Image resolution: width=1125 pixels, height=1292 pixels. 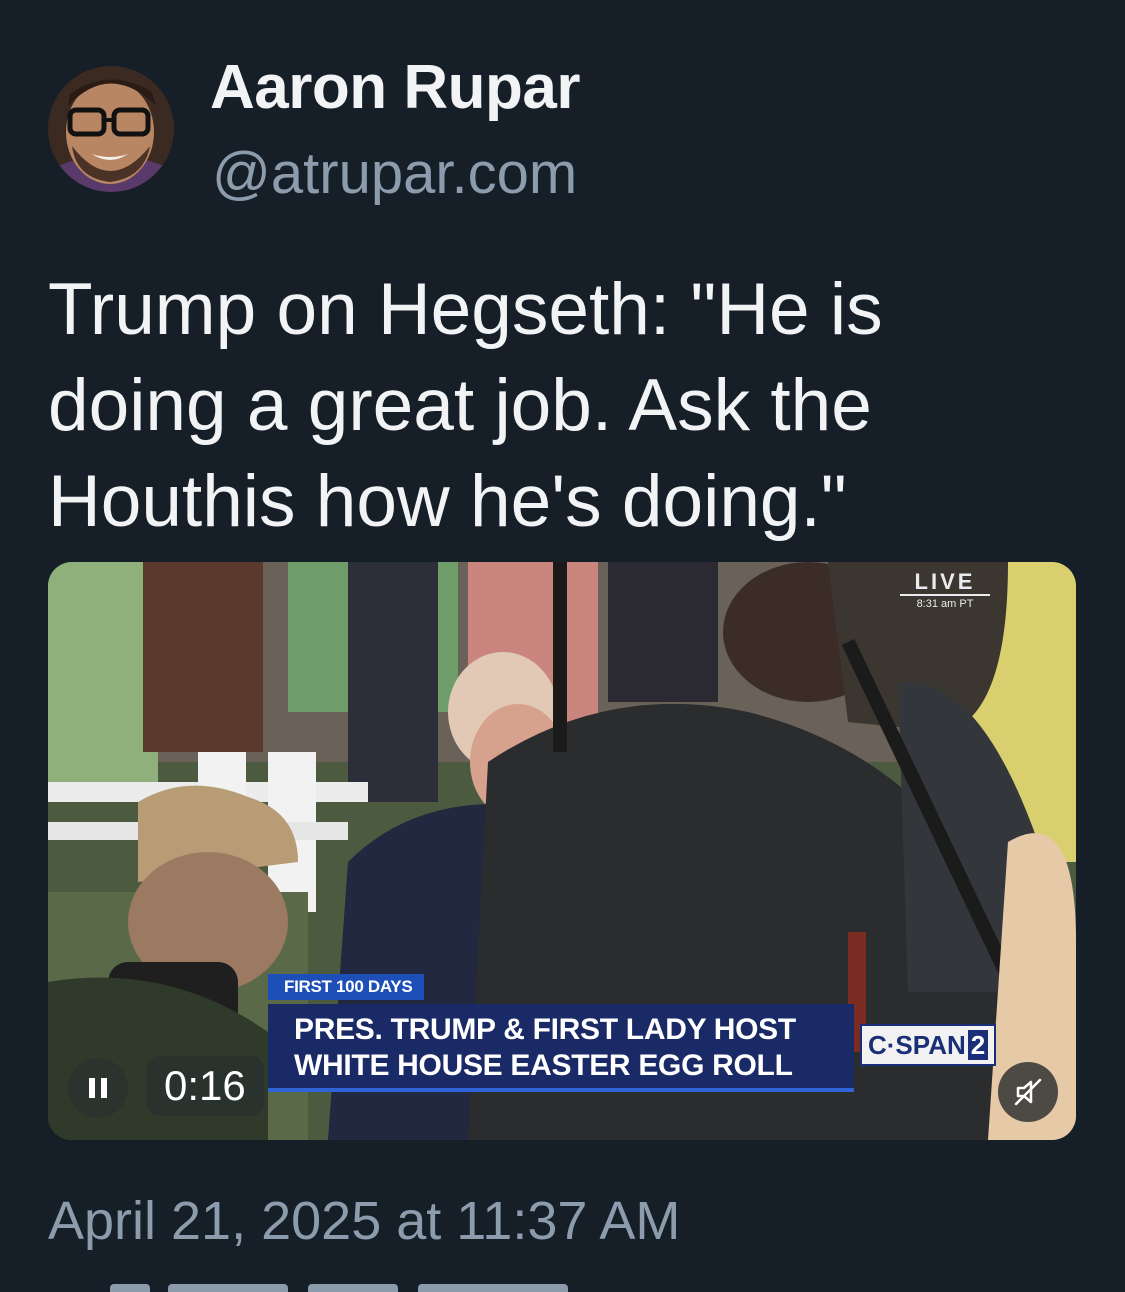 What do you see at coordinates (543, 1065) in the screenshot?
I see `chyron-line: WHITE HOUSE EASTER EGG ROLL` at bounding box center [543, 1065].